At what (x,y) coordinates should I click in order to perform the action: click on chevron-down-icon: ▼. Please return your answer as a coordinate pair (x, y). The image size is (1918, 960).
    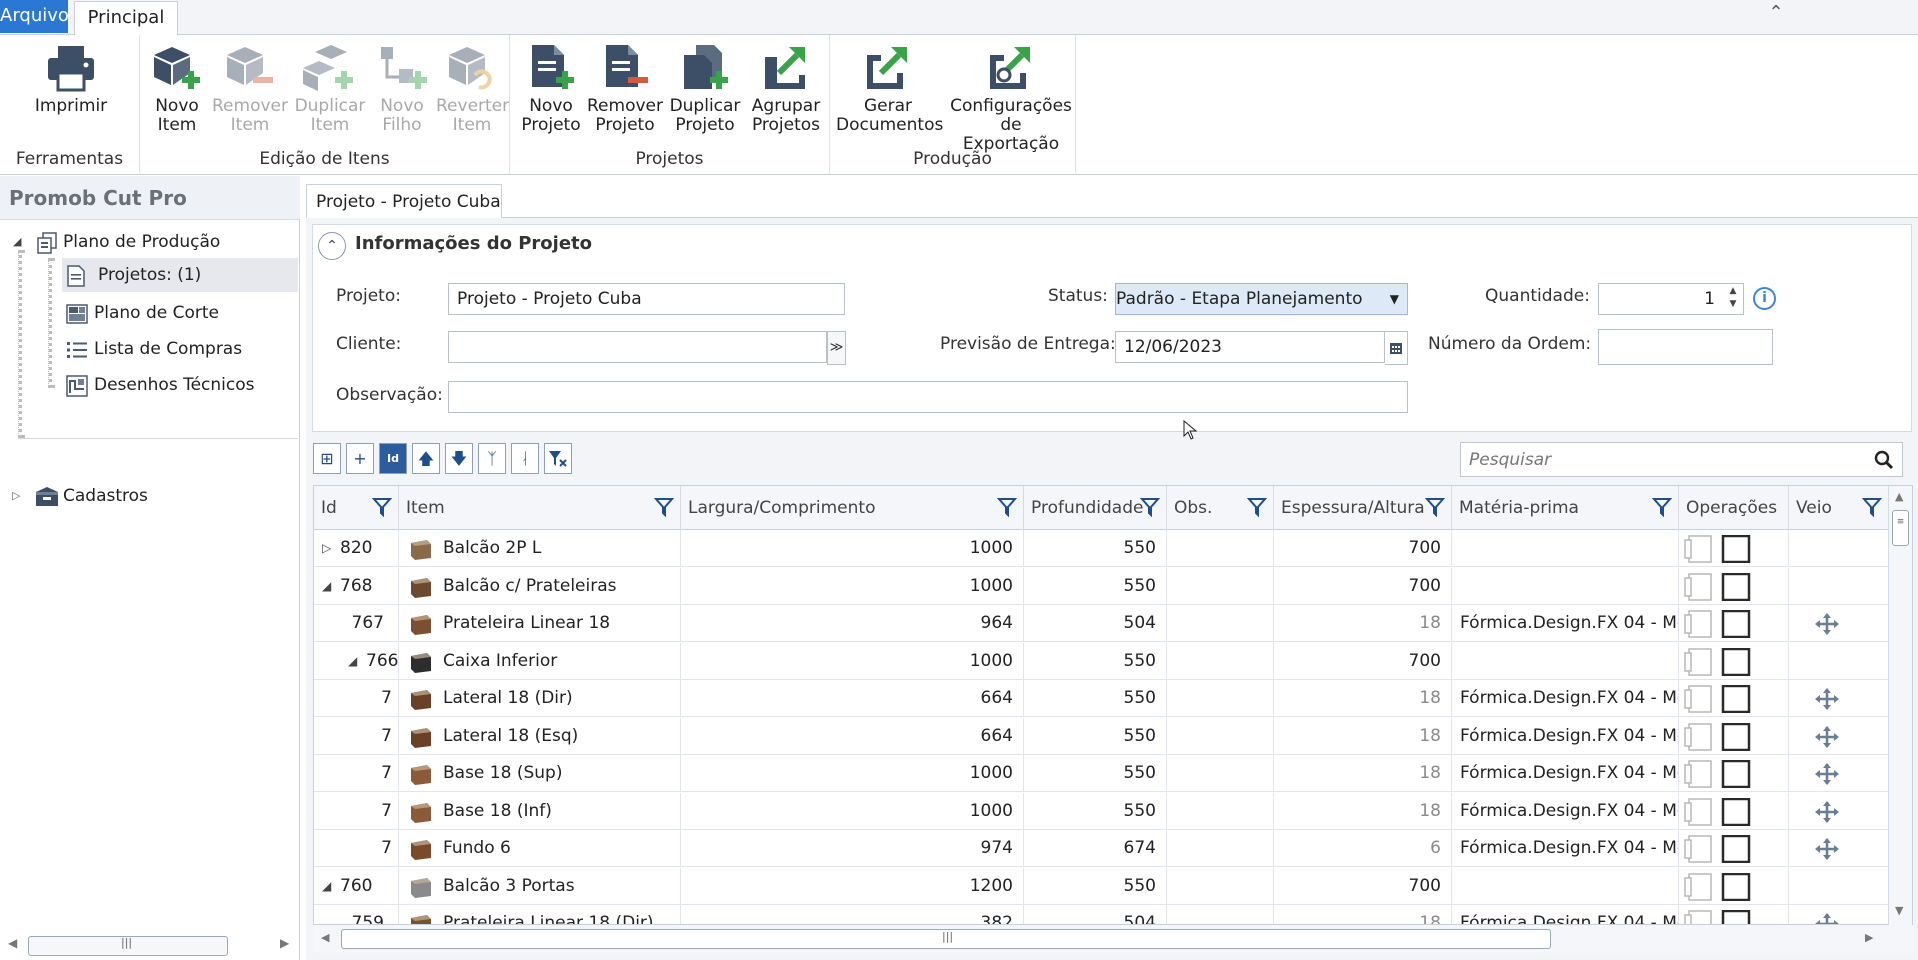
    Looking at the image, I should click on (1394, 299).